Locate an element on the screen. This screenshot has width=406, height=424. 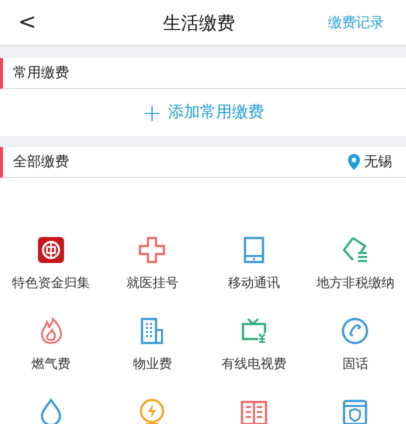
section-title: 全部缴费 is located at coordinates (41, 162).